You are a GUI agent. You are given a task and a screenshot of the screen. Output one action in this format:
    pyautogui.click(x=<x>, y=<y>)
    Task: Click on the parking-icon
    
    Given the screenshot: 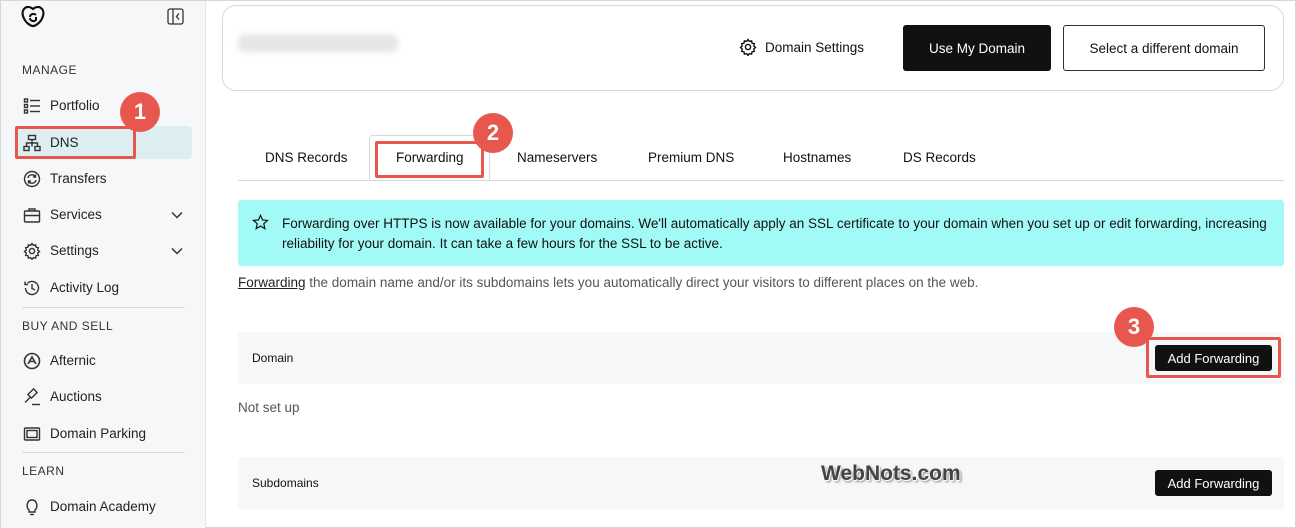 What is the action you would take?
    pyautogui.click(x=32, y=433)
    